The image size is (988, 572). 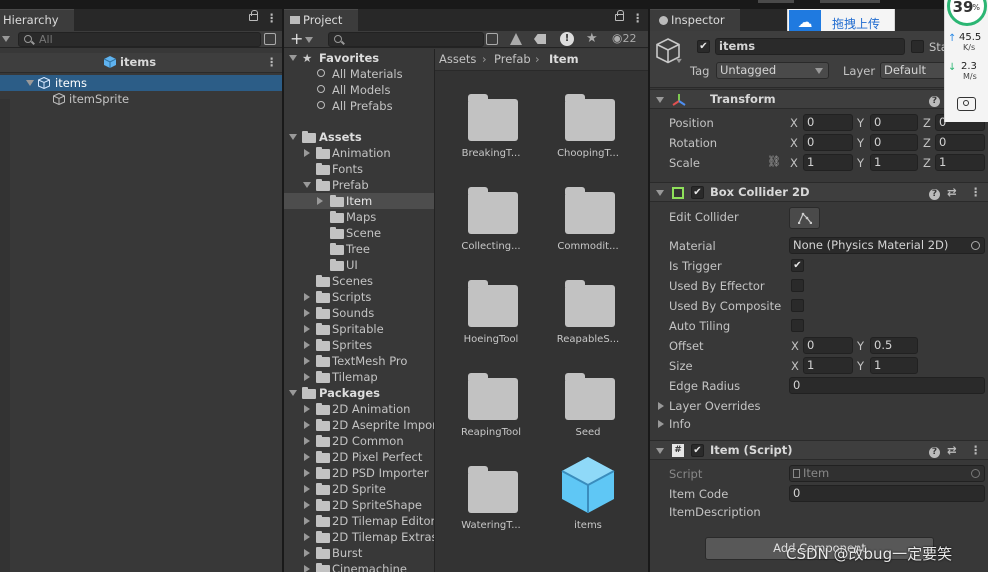 I want to click on transform-header: Transform ?, so click(x=819, y=99).